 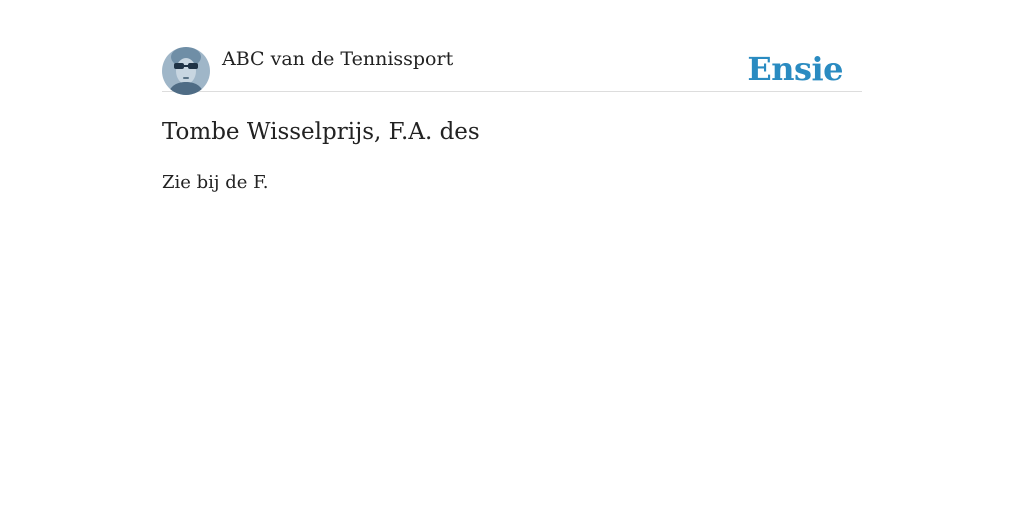 I want to click on avatar, so click(x=186, y=71).